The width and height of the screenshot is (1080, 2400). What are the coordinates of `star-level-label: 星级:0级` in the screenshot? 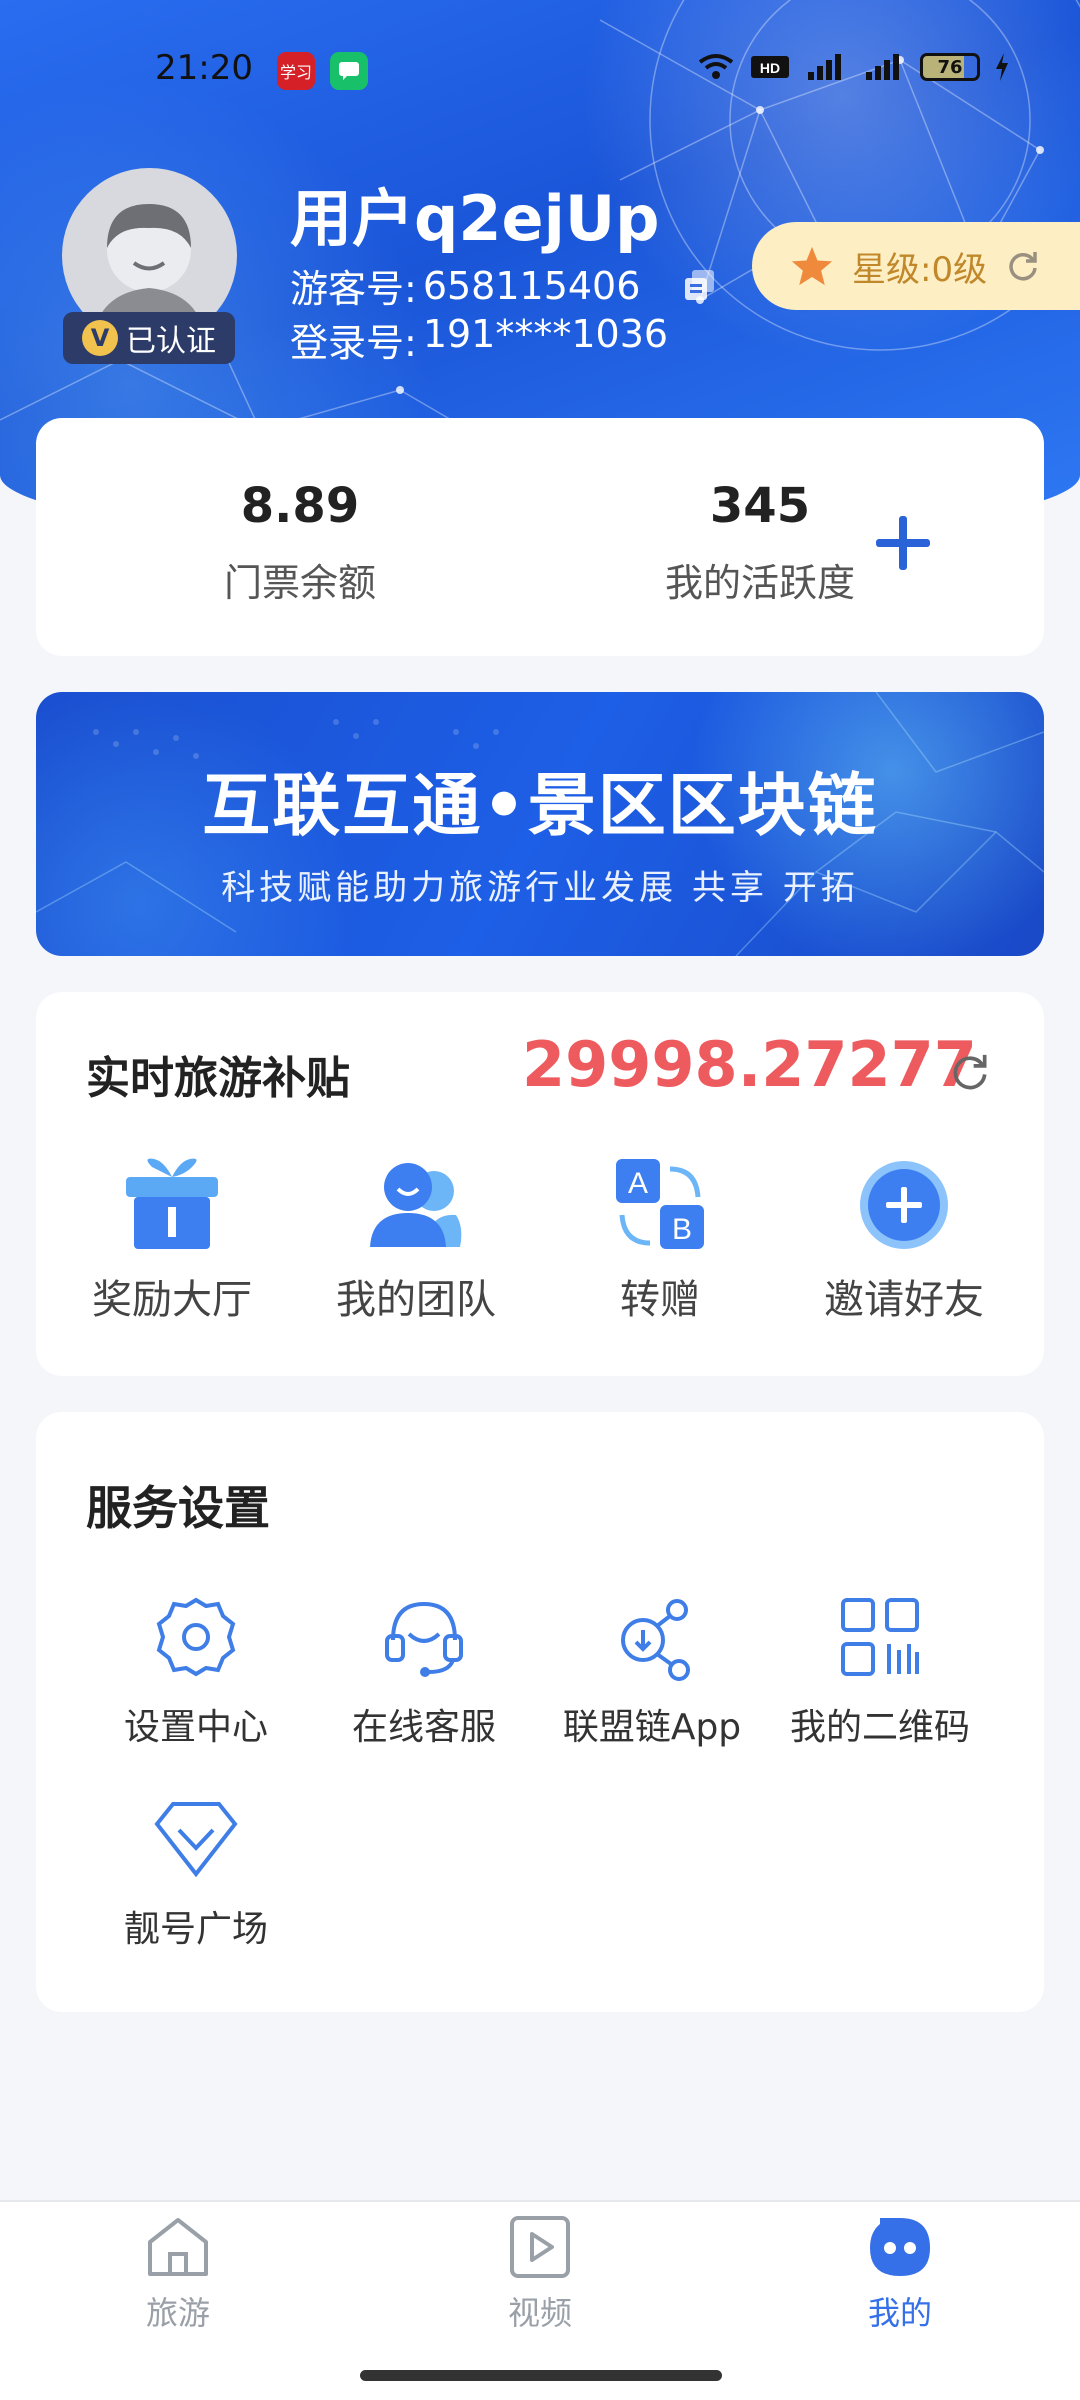 It's located at (920, 269).